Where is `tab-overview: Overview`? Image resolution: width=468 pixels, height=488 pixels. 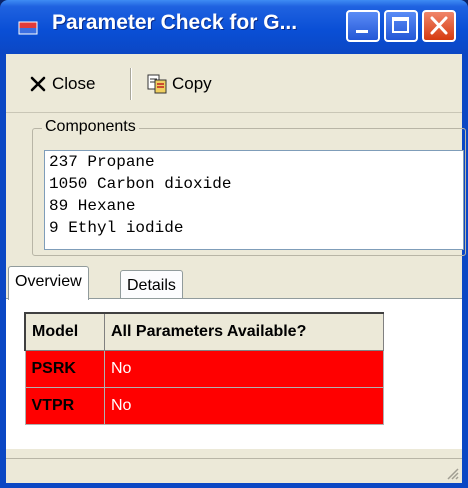 tab-overview: Overview is located at coordinates (48, 283).